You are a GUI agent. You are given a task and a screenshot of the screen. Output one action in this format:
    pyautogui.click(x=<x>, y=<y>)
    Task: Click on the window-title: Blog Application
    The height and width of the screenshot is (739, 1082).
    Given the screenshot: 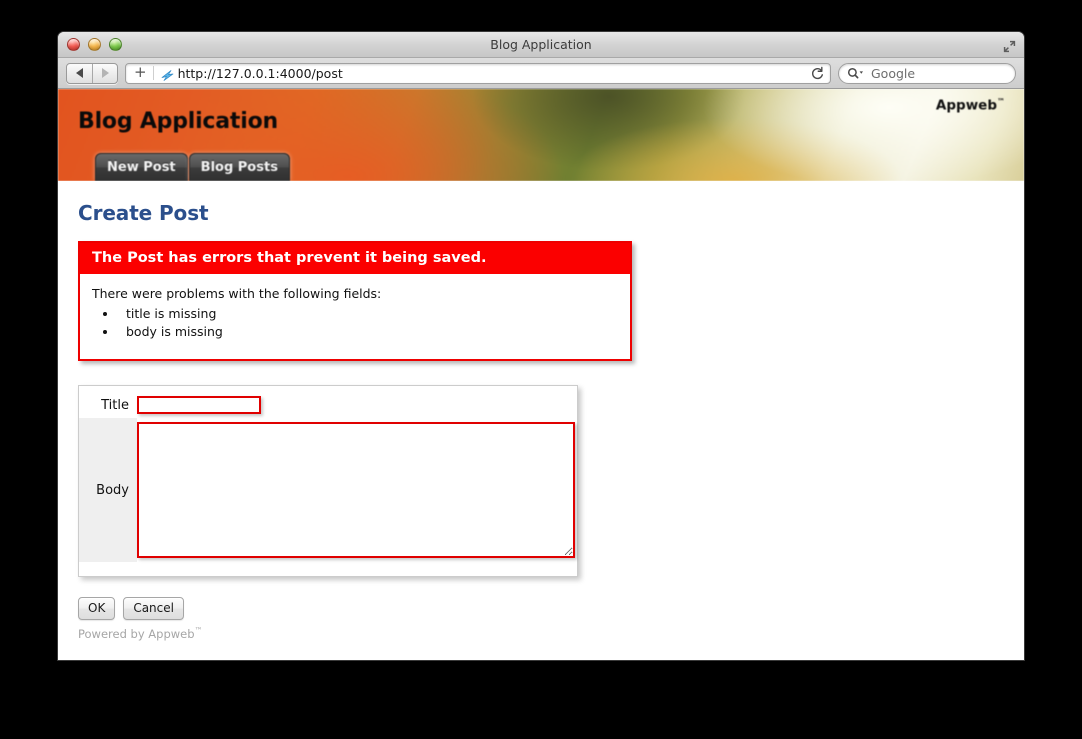 What is the action you would take?
    pyautogui.click(x=541, y=44)
    